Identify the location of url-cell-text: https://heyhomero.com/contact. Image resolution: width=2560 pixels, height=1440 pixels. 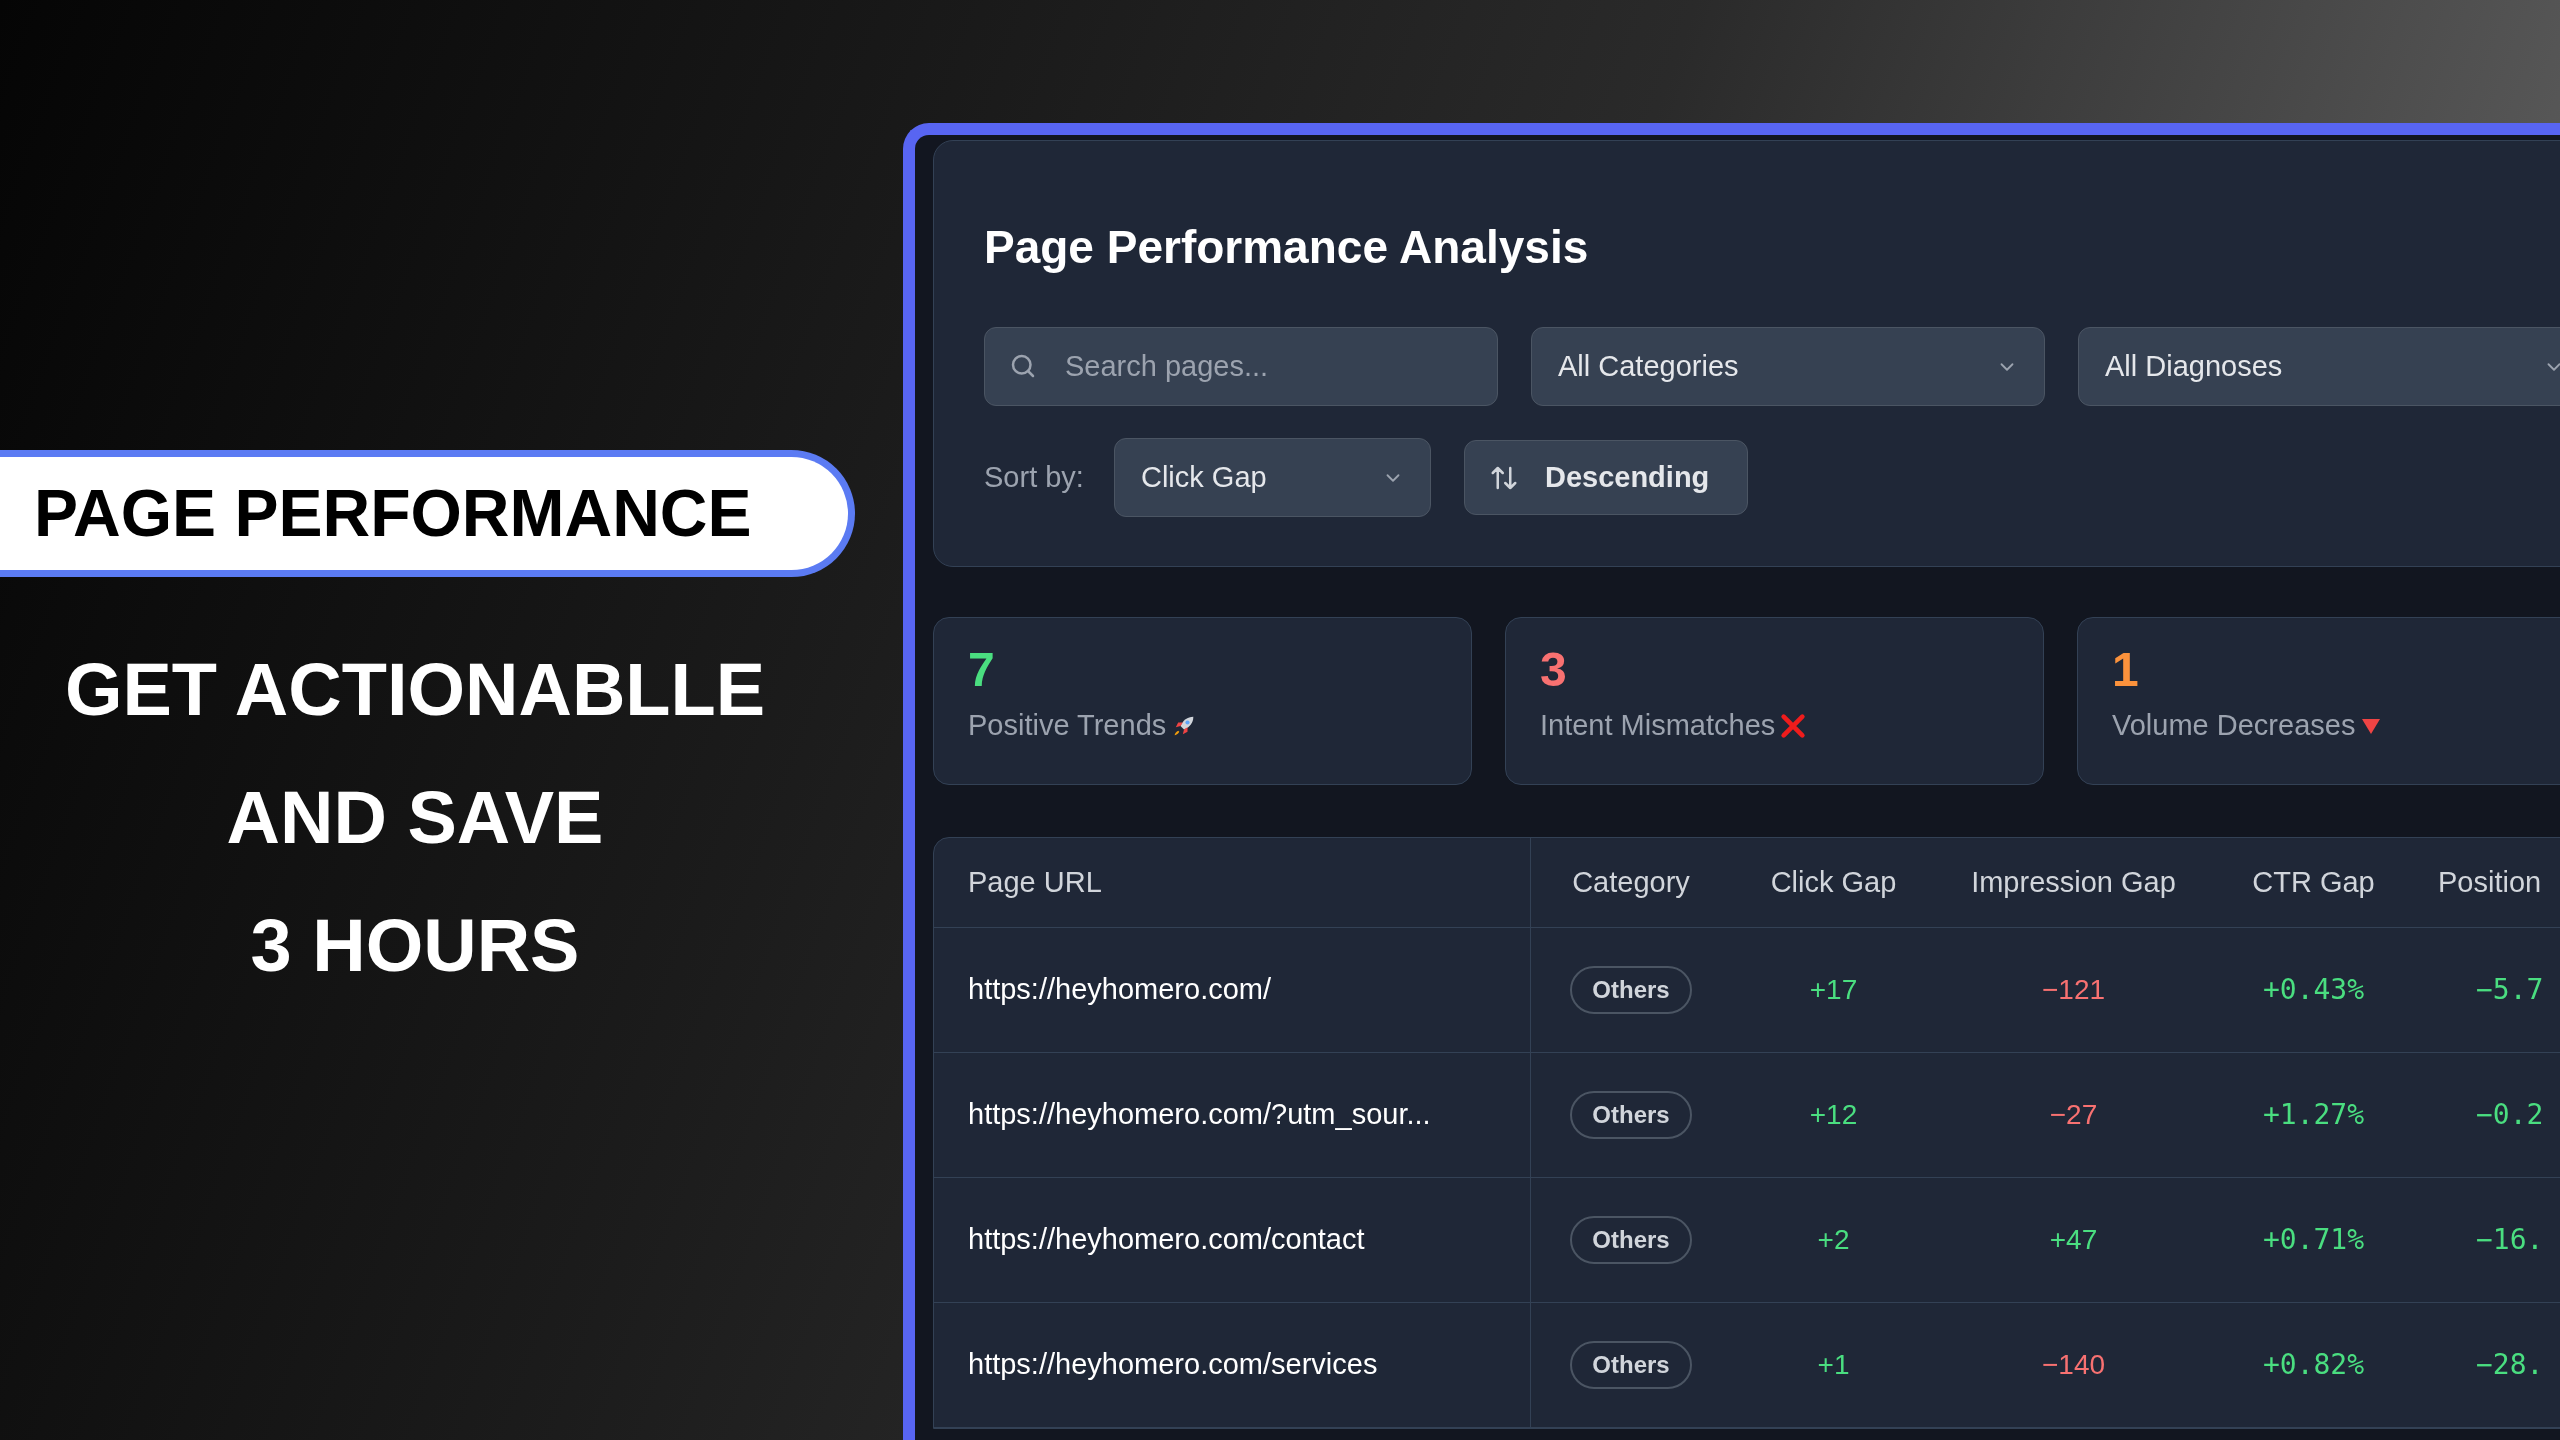
(1166, 1240).